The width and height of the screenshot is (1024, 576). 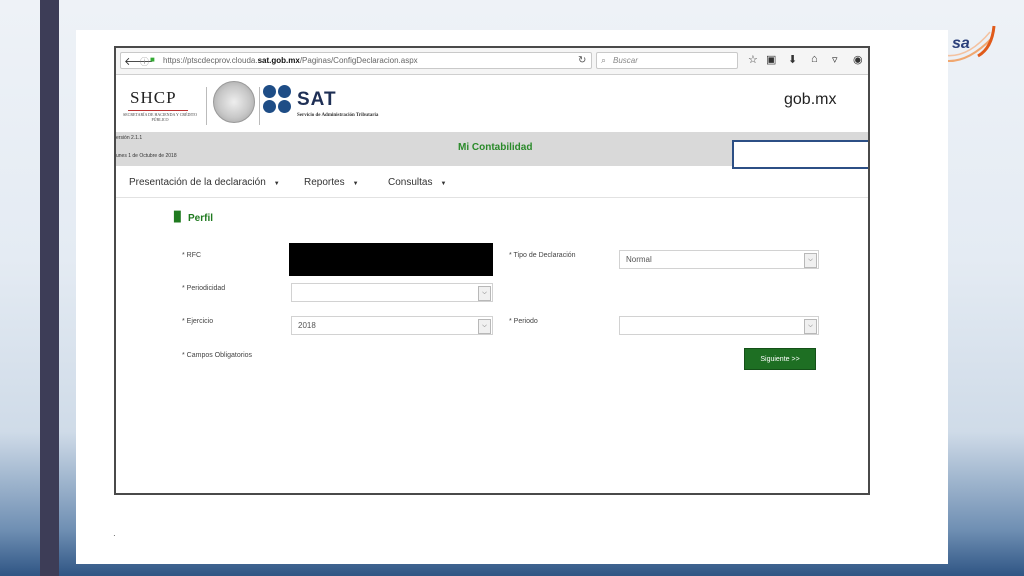 I want to click on periodo-select: ⌵, so click(x=719, y=325).